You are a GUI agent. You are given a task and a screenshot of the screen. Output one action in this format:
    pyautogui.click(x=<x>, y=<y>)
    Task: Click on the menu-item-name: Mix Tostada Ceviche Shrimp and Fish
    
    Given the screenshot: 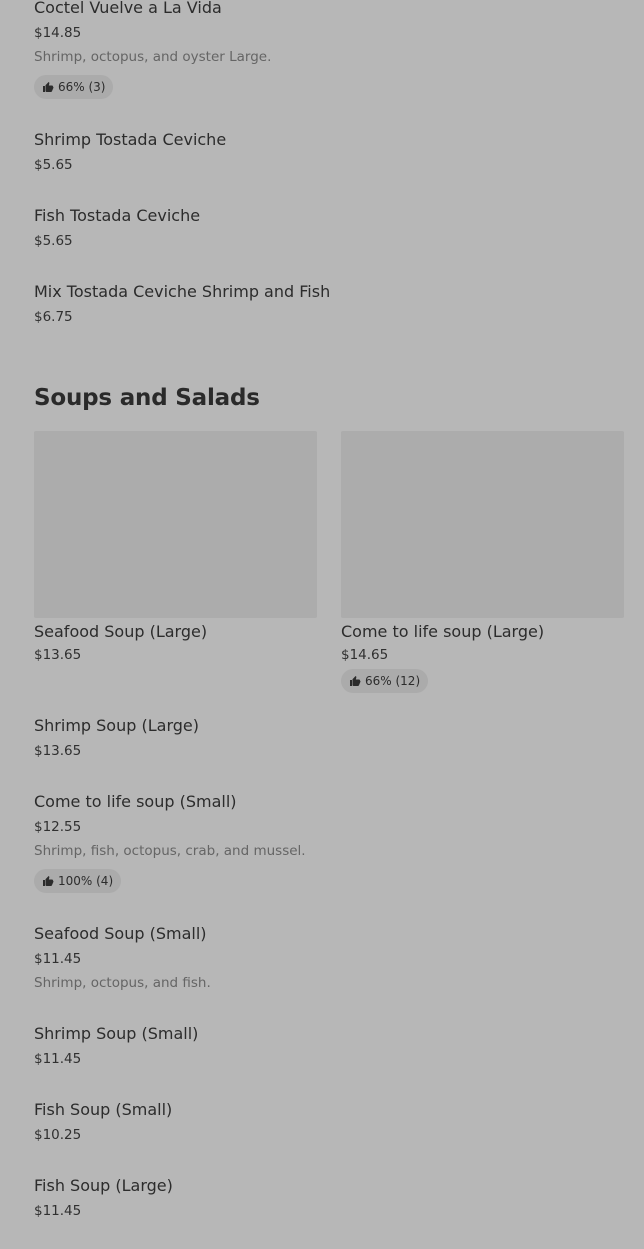 What is the action you would take?
    pyautogui.click(x=182, y=291)
    